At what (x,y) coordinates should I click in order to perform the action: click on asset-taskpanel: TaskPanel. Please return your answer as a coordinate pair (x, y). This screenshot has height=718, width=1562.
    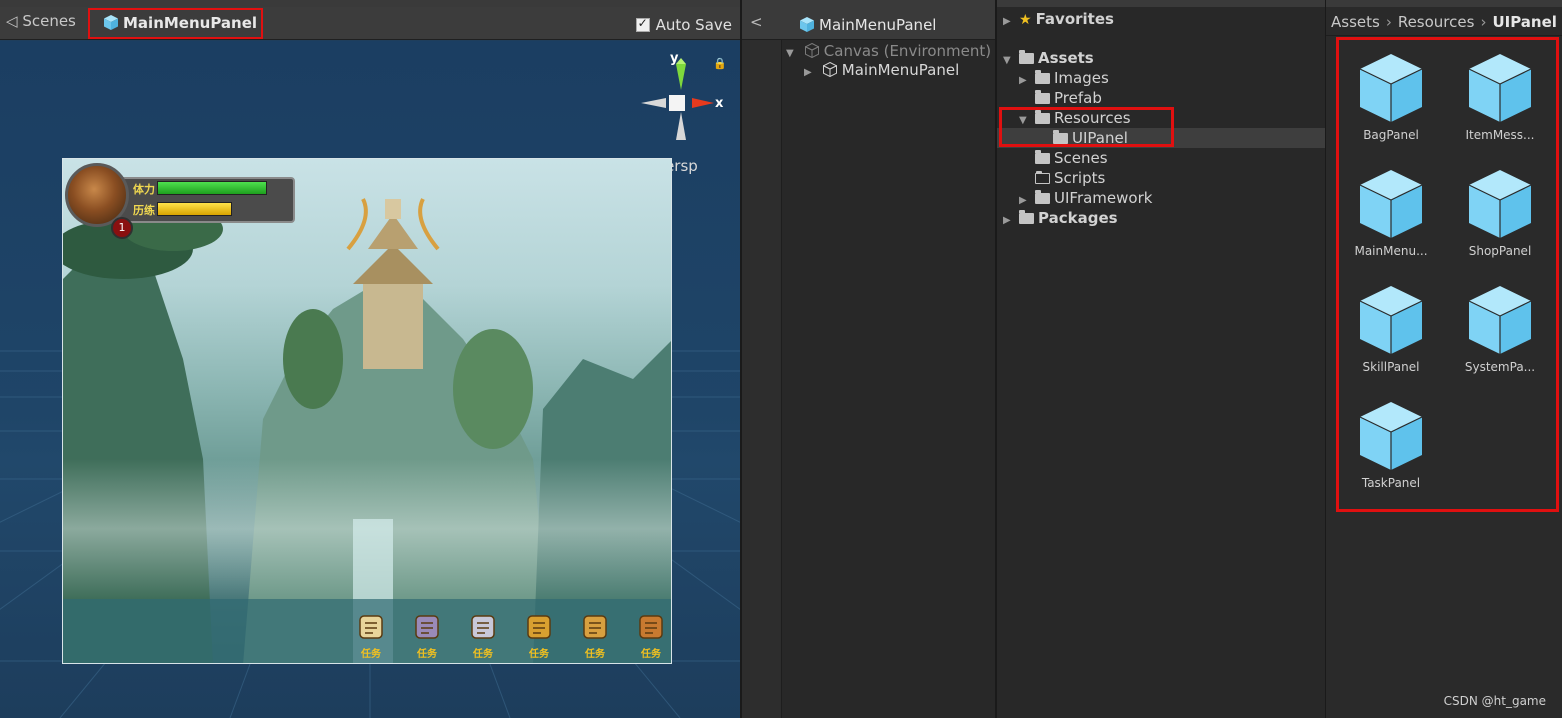
    Looking at the image, I should click on (1391, 445).